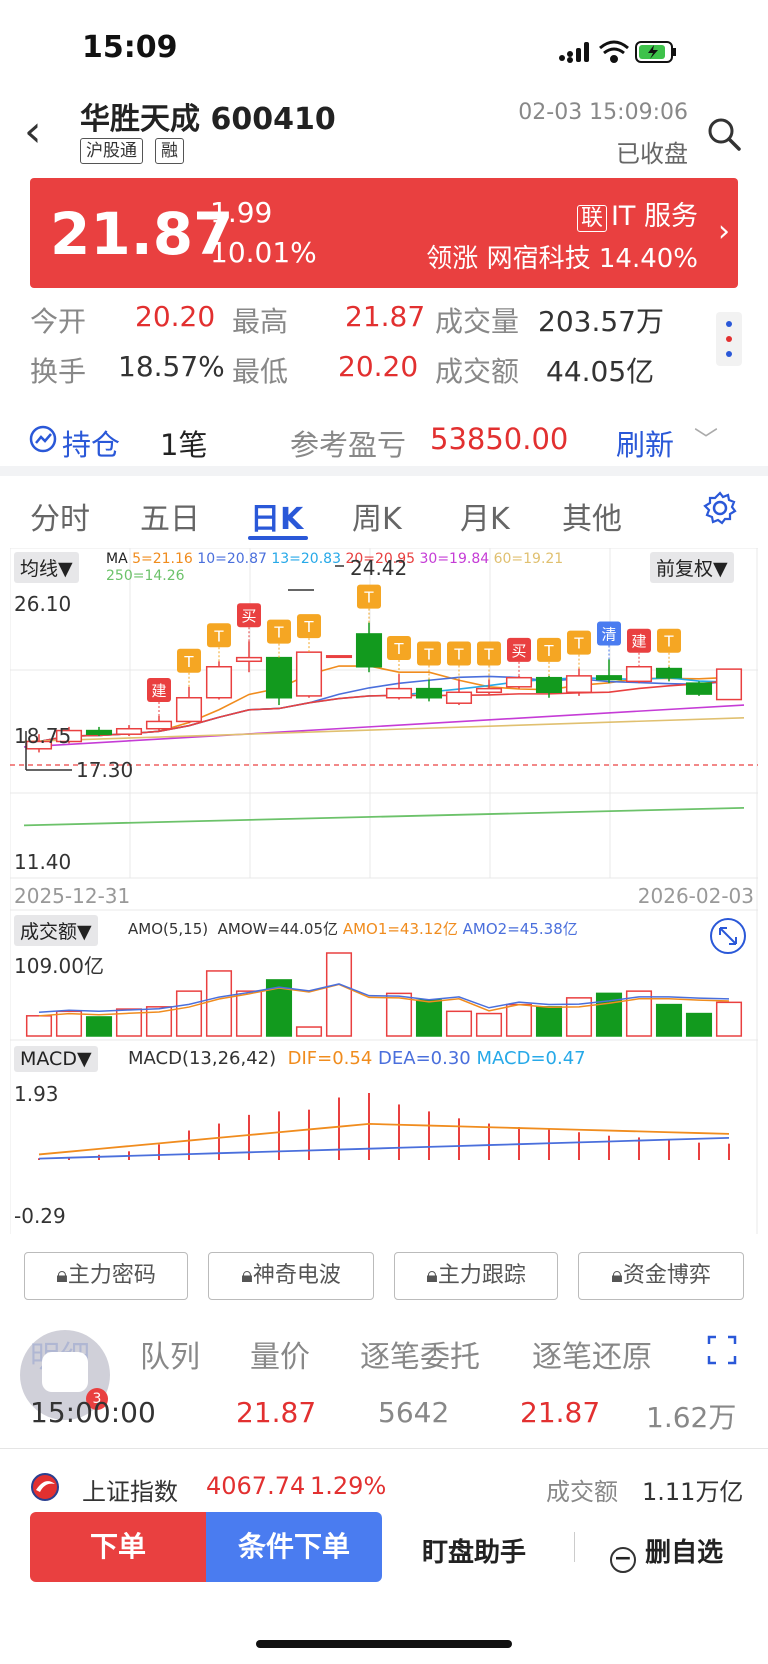 Image resolution: width=768 pixels, height=1664 pixels. I want to click on tag-hk-connect: 沪股通, so click(111, 151).